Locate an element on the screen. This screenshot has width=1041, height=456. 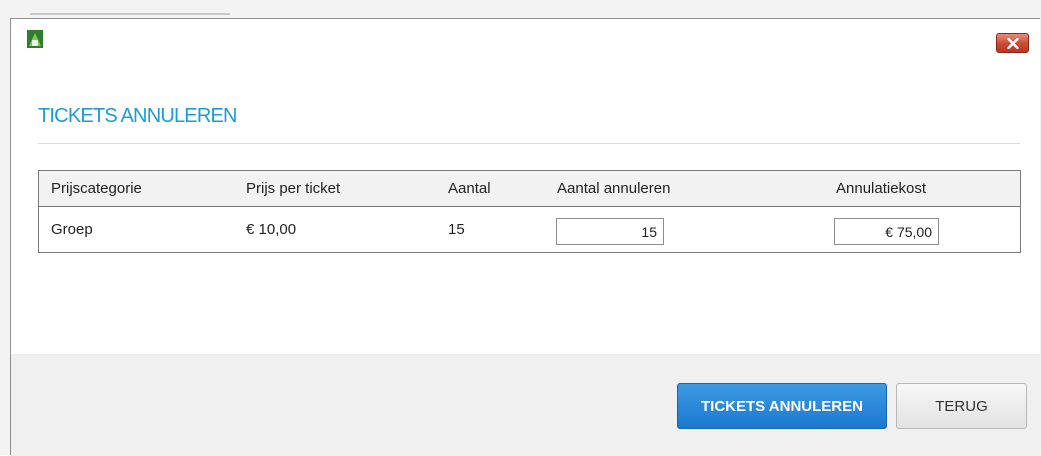
column-header-category: Prijscategorie is located at coordinates (96, 188).